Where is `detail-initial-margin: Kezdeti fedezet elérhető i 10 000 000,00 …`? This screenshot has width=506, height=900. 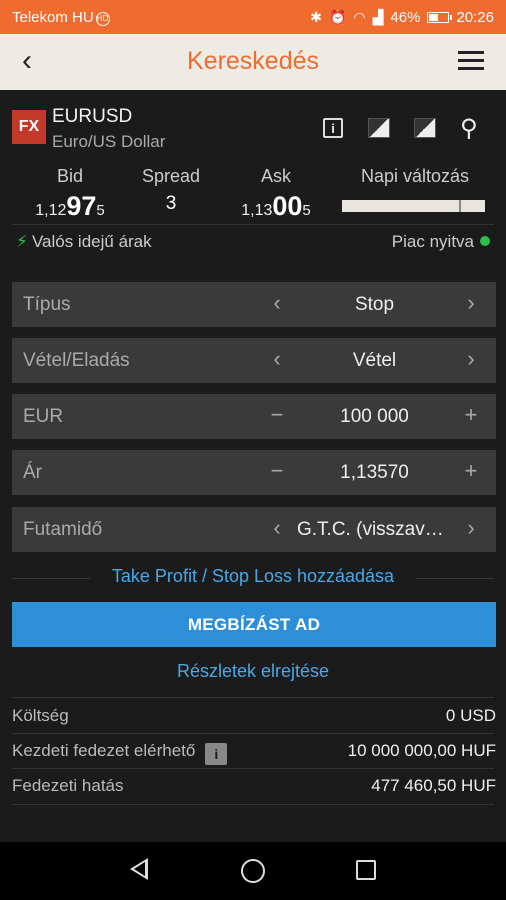
detail-initial-margin: Kezdeti fedezet elérhető i 10 000 000,00 … is located at coordinates (254, 753).